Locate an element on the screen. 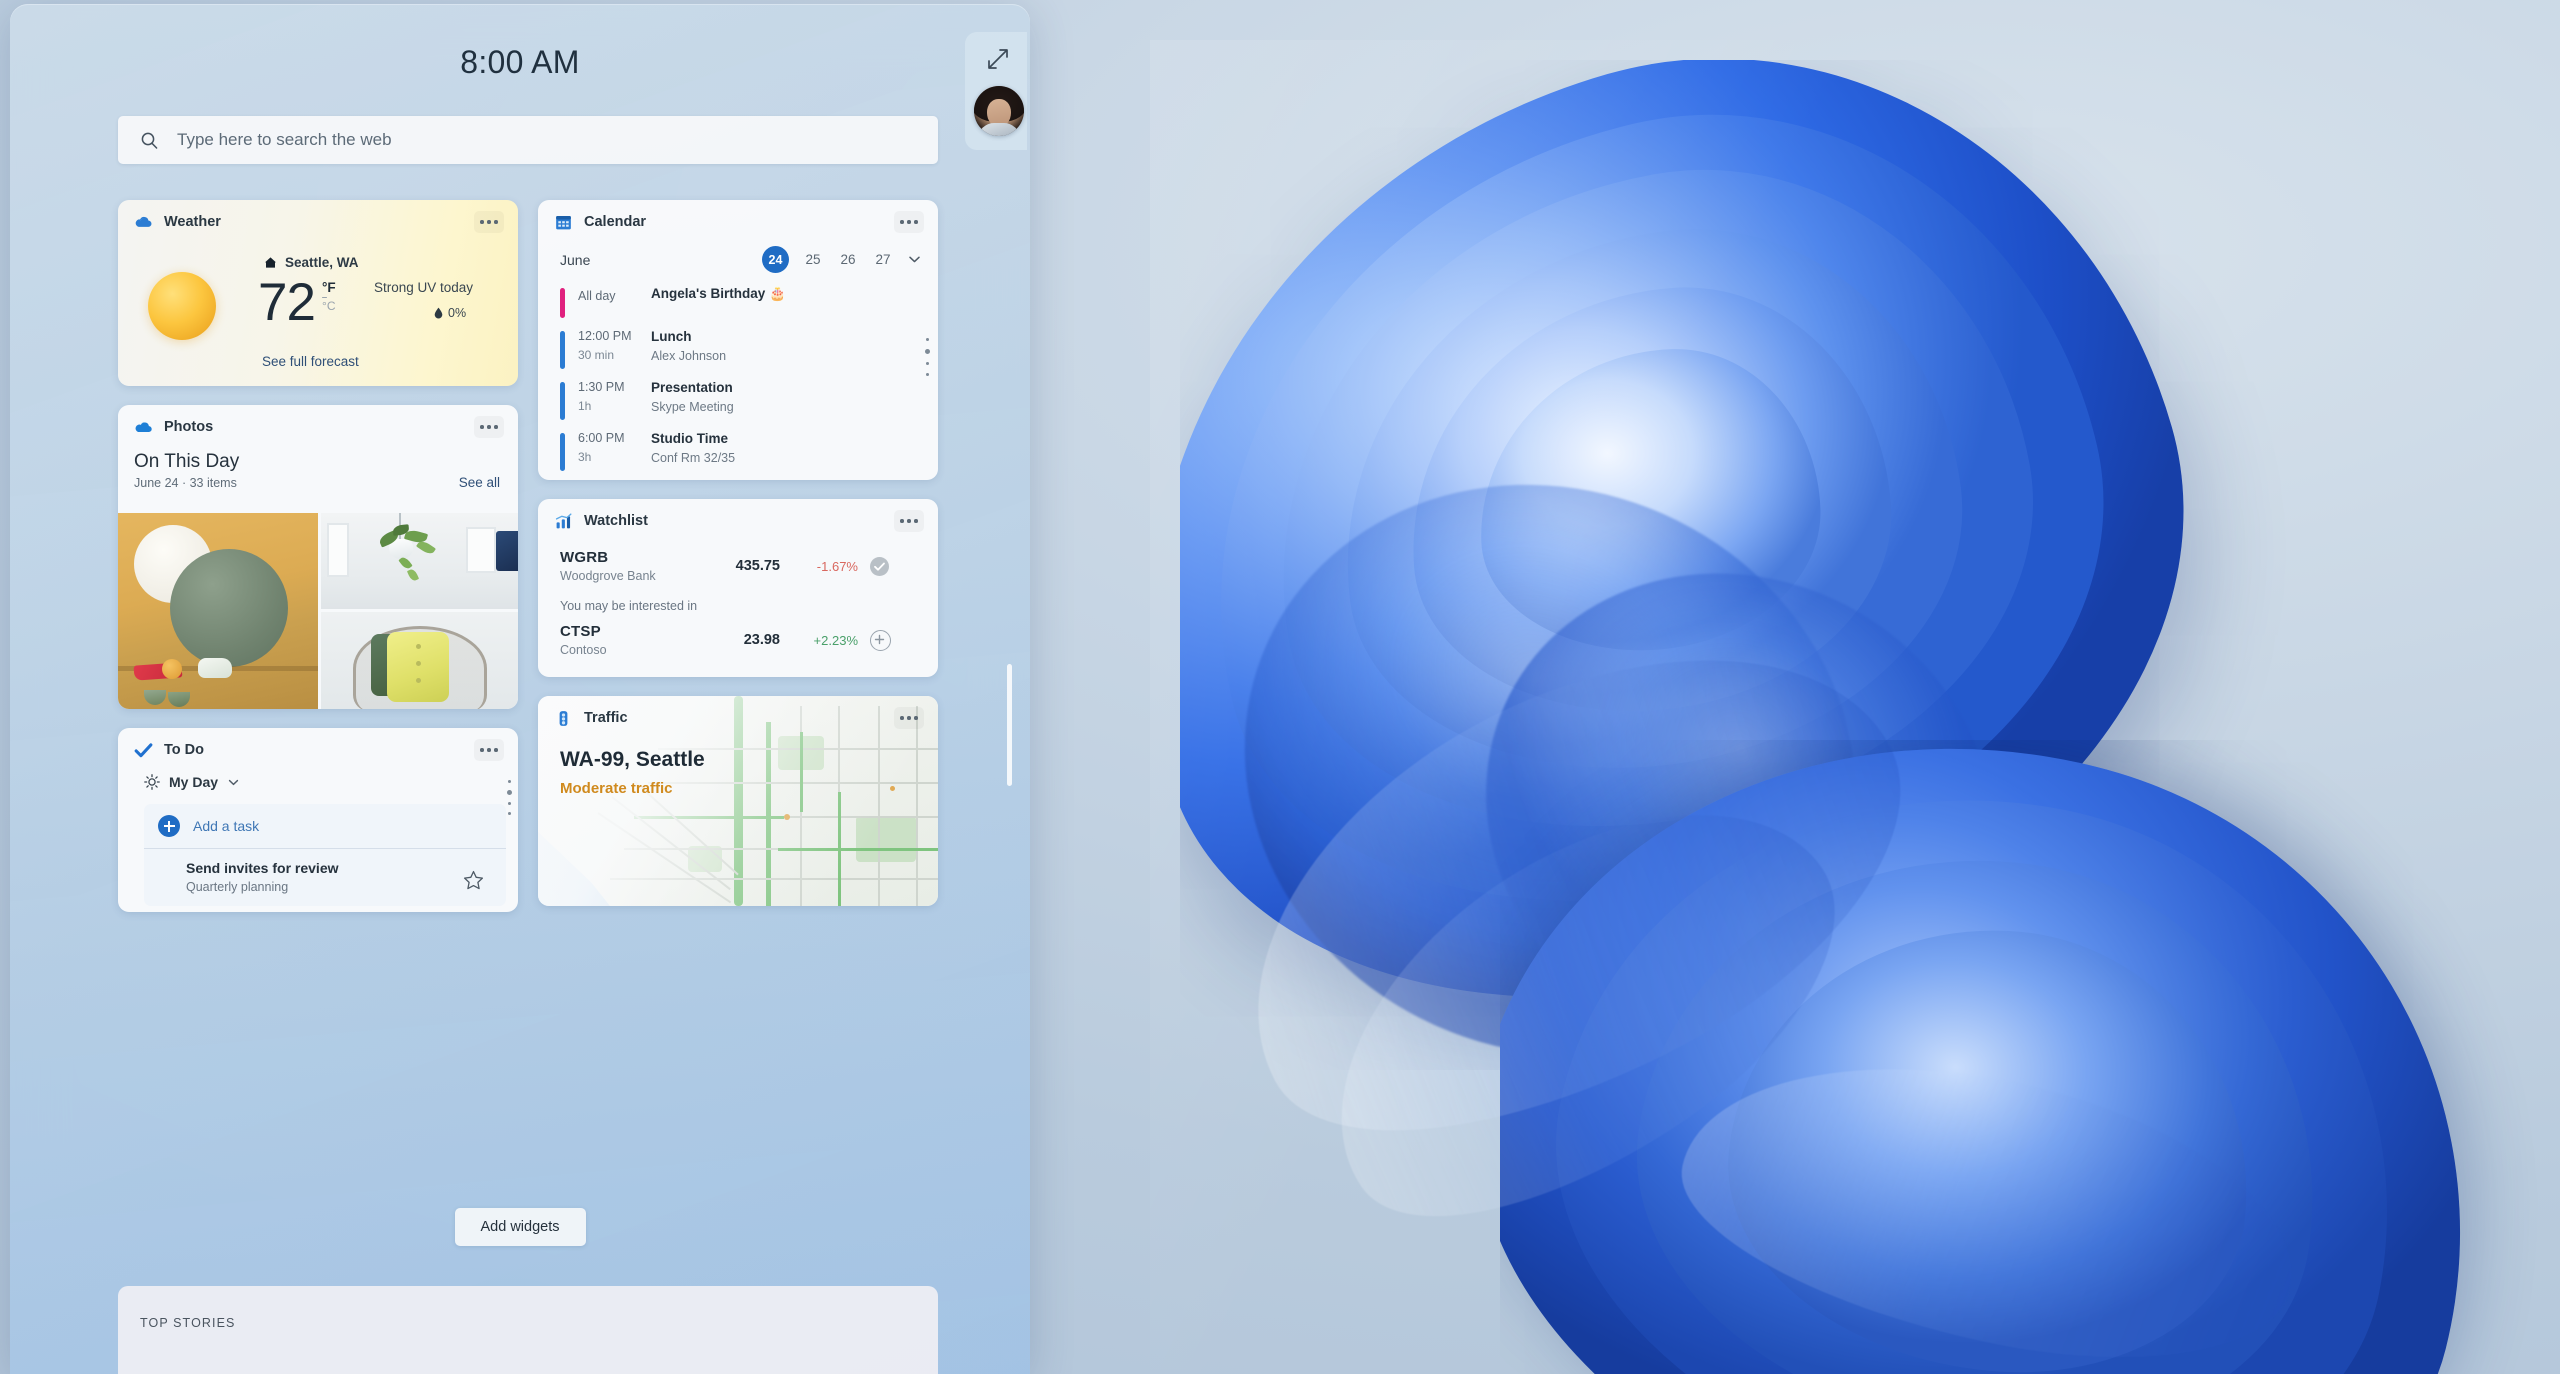 The height and width of the screenshot is (1374, 2560). plus-circle-outline-icon is located at coordinates (880, 640).